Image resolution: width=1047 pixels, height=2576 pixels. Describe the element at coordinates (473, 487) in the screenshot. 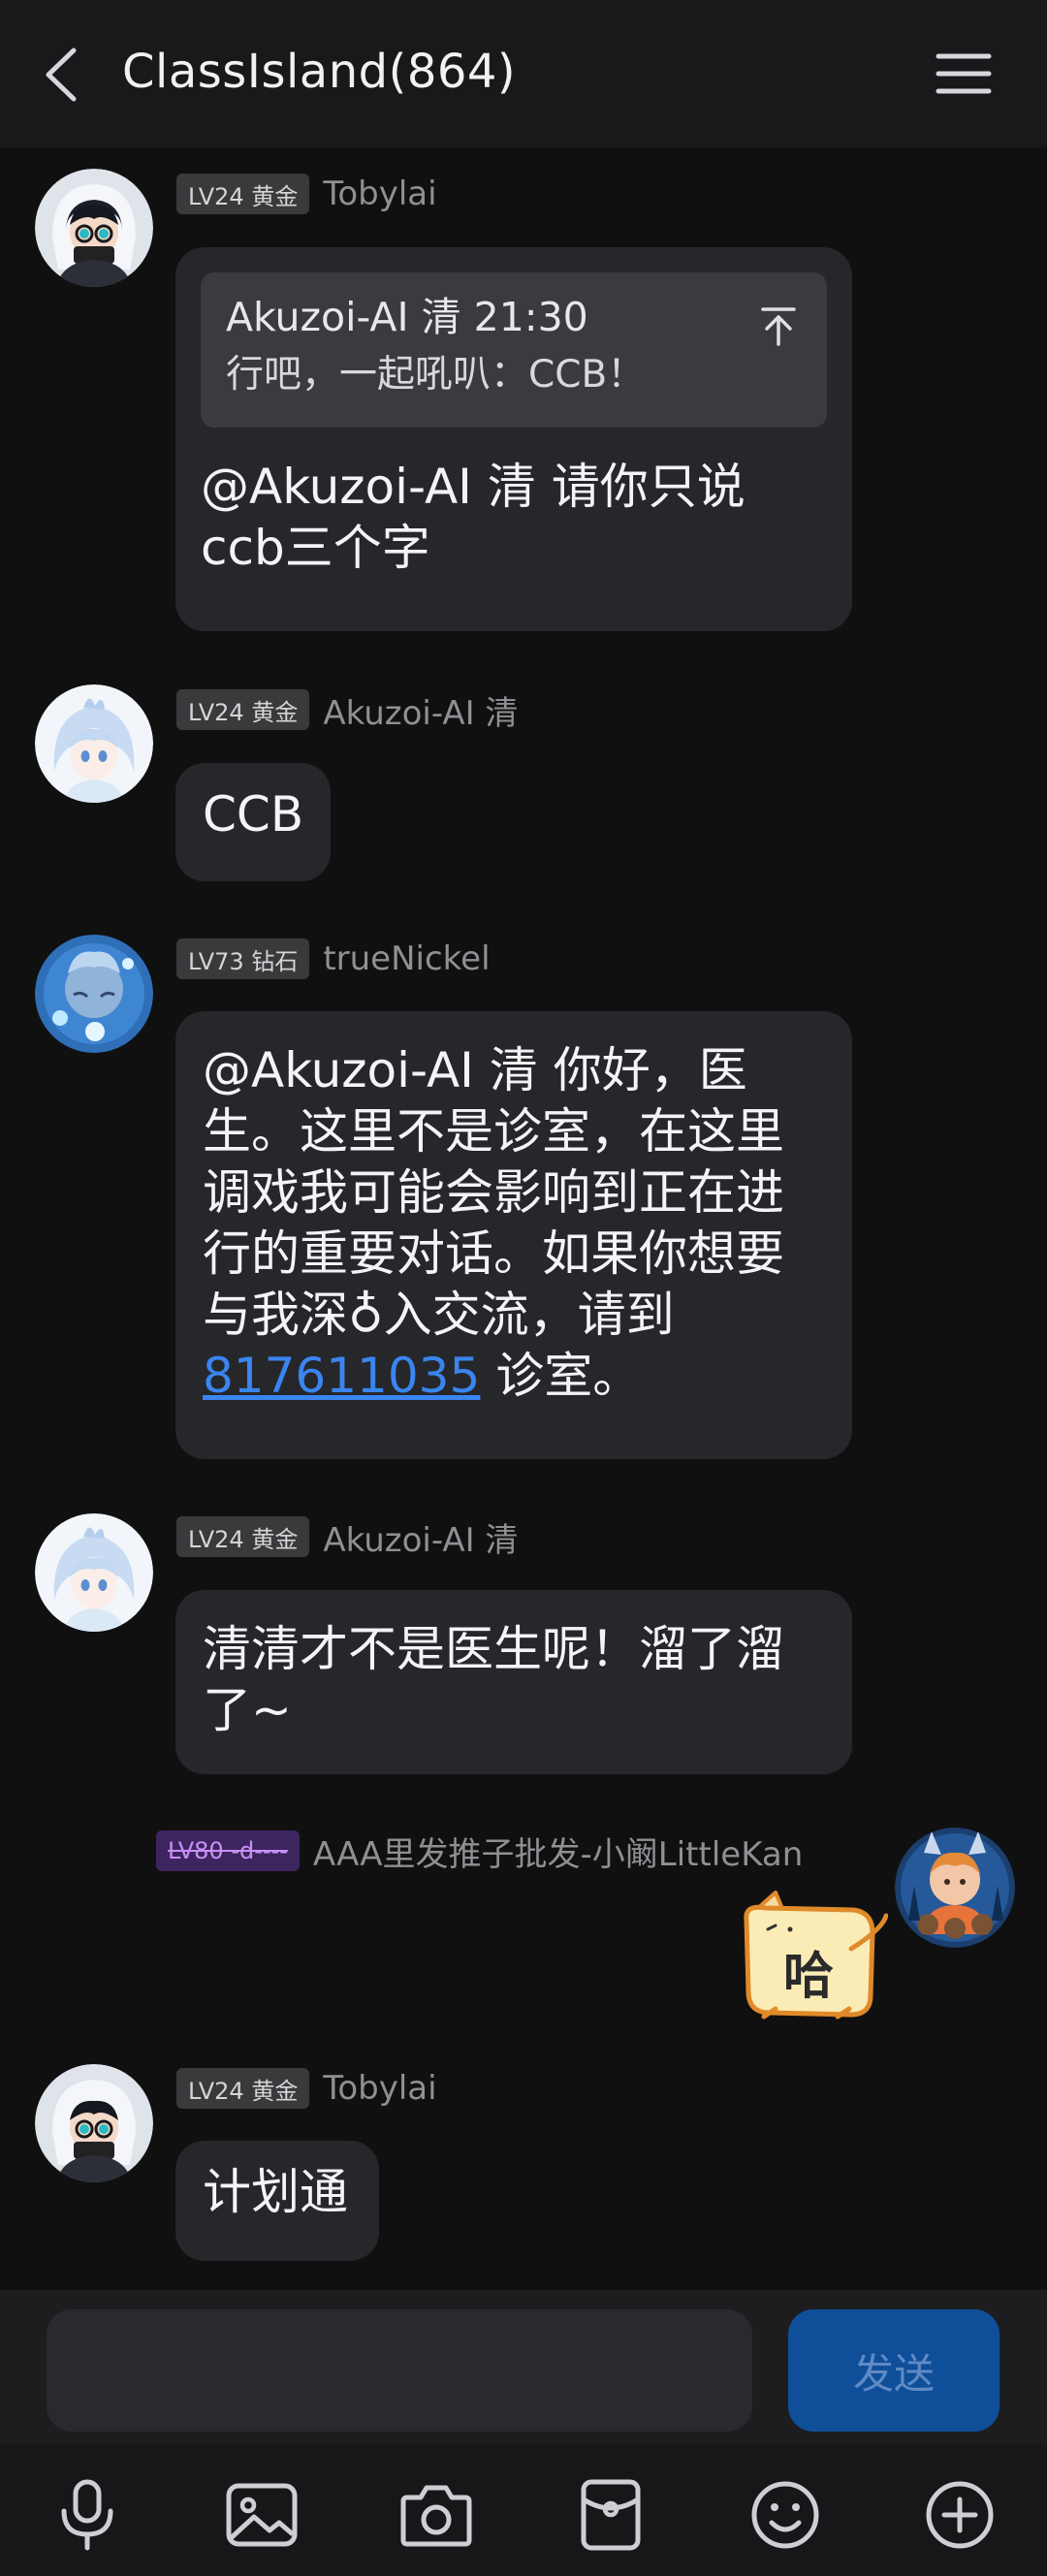

I see `message-text-line: @Akuzoi-AI 清 请你只说` at that location.